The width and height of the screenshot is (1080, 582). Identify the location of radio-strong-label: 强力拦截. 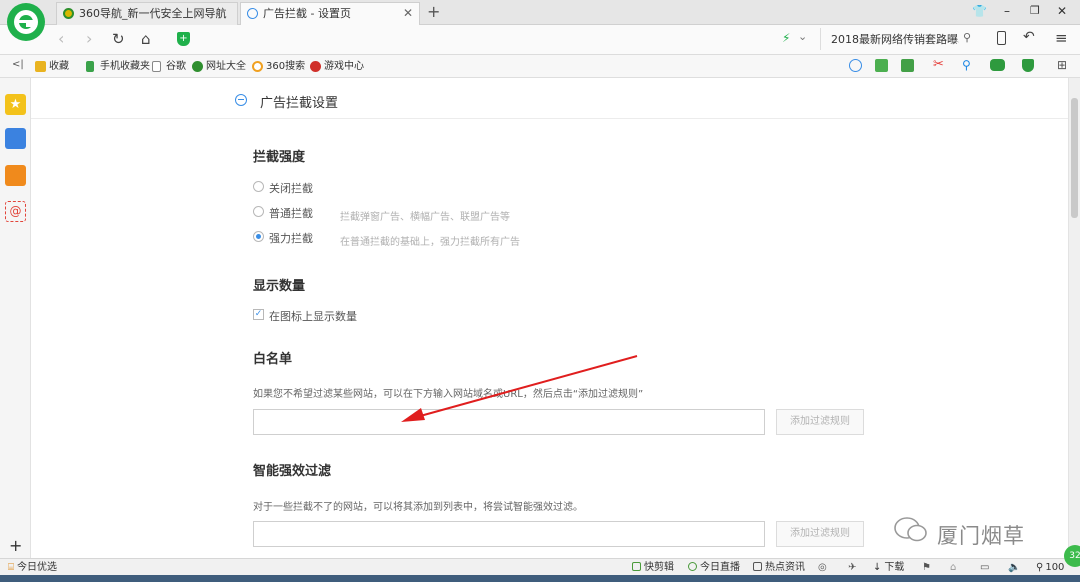
(291, 238).